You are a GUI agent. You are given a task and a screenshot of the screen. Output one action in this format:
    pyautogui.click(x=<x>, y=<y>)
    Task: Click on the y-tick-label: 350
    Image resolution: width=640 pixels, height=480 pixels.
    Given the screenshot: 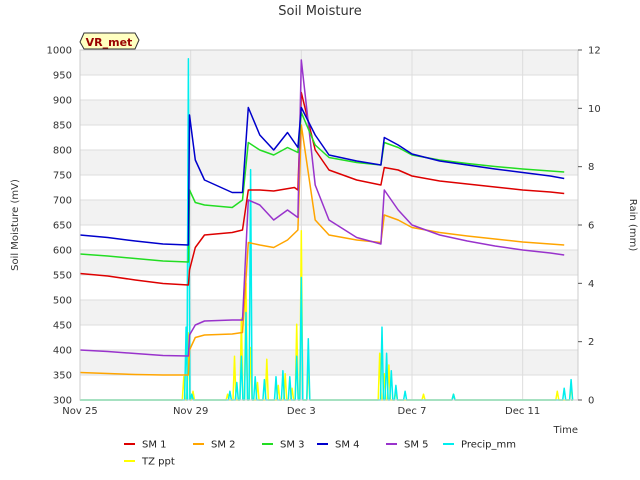 What is the action you would take?
    pyautogui.click(x=62, y=376)
    